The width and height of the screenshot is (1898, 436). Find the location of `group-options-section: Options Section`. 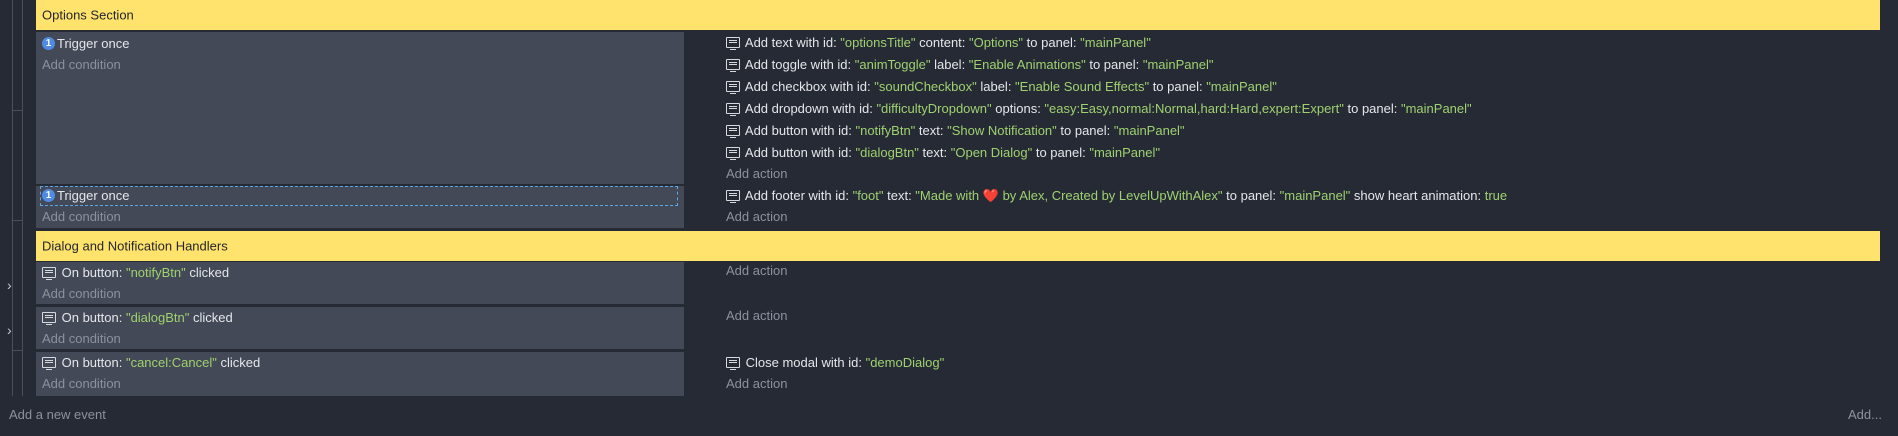

group-options-section: Options Section is located at coordinates (958, 15).